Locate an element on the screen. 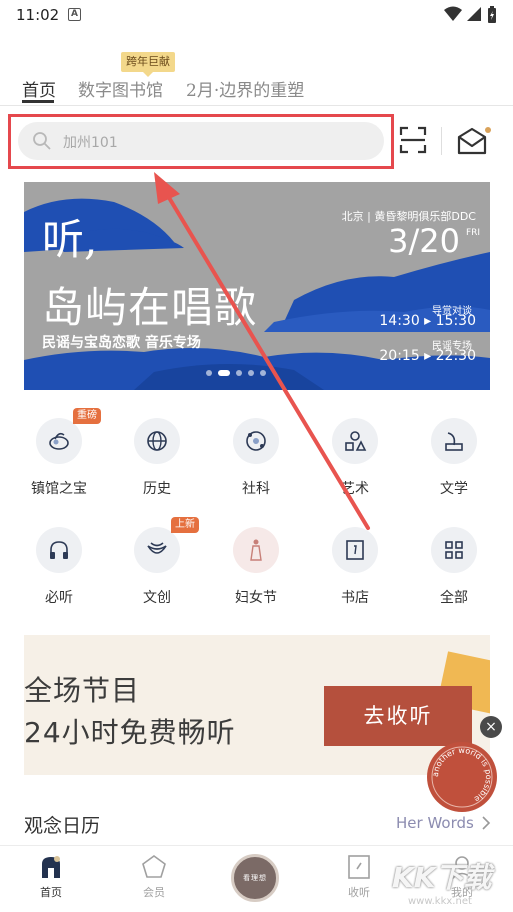 Image resolution: width=513 pixels, height=912 pixels. promo-banner: 全场节目 24小时免费畅听 去收听 is located at coordinates (257, 705).